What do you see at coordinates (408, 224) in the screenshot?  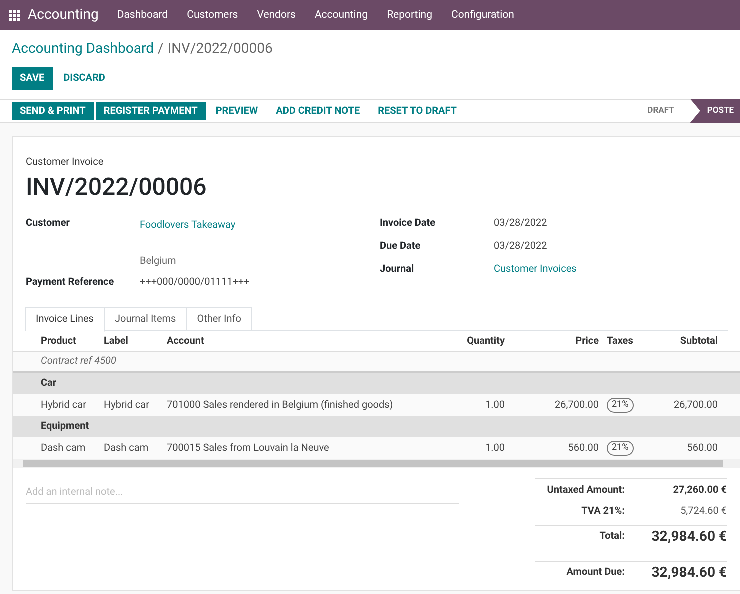 I see `field-label: Invoice Date` at bounding box center [408, 224].